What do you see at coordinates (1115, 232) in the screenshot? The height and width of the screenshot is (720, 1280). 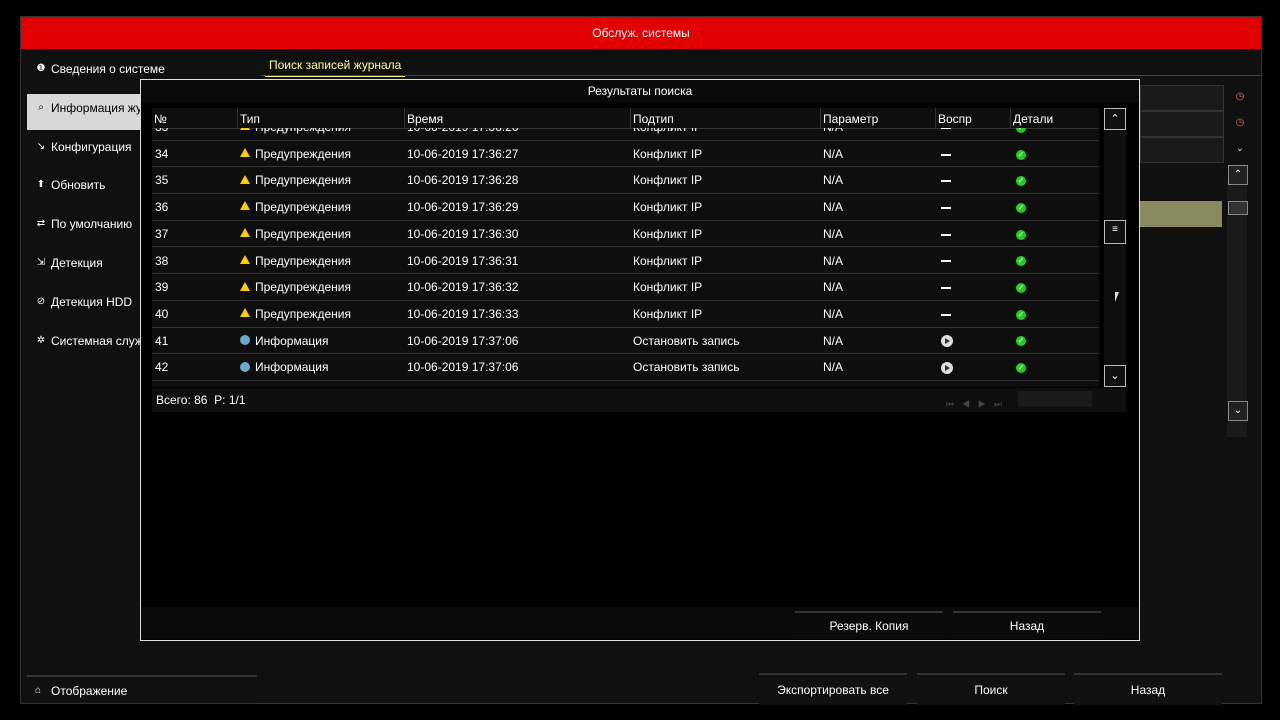 I see `scroll-thumb: ≡` at bounding box center [1115, 232].